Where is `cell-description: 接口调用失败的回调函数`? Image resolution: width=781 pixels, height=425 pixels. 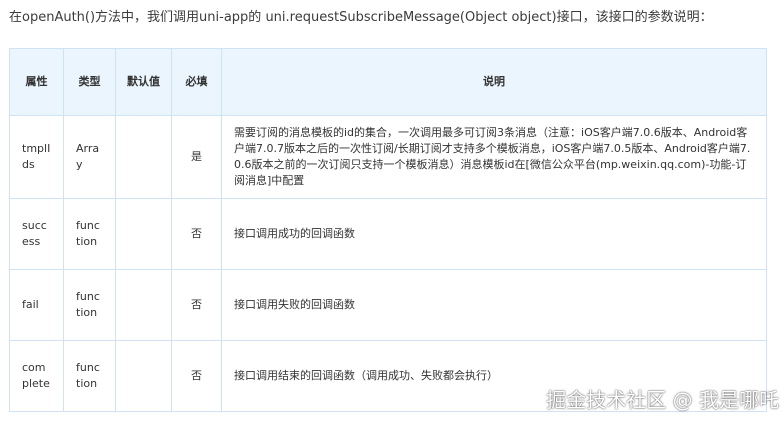
cell-description: 接口调用失败的回调函数 is located at coordinates (494, 305).